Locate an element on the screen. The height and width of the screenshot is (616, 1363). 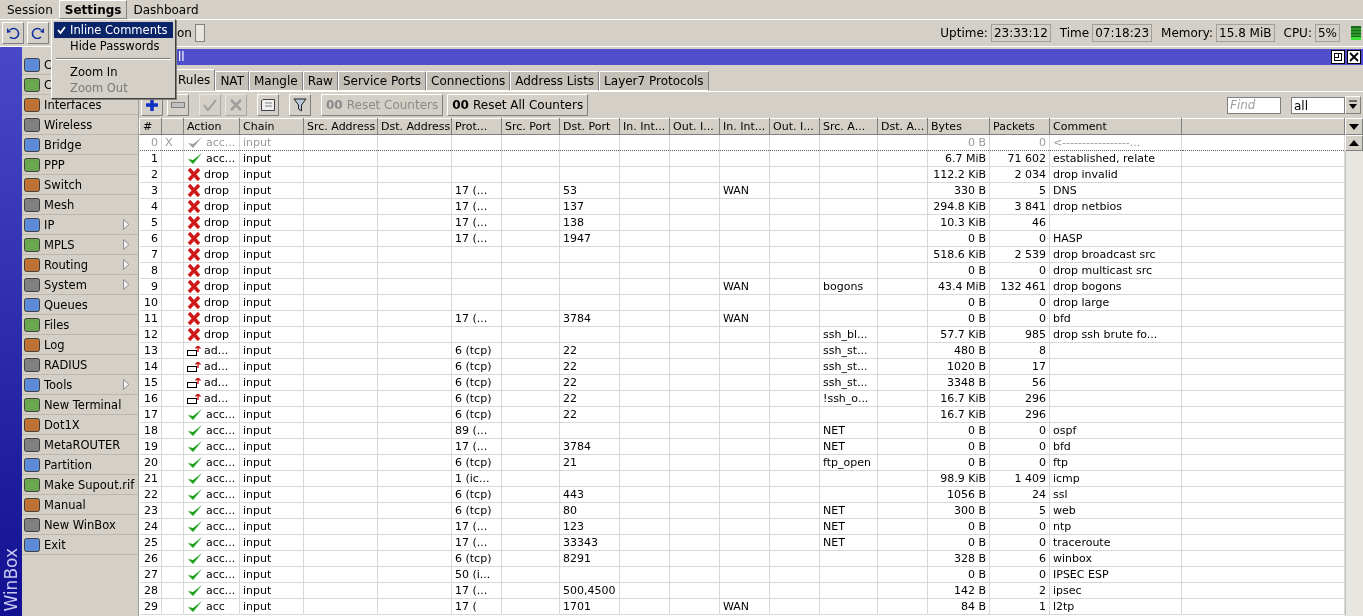
table-cell: 330 B is located at coordinates (969, 190).